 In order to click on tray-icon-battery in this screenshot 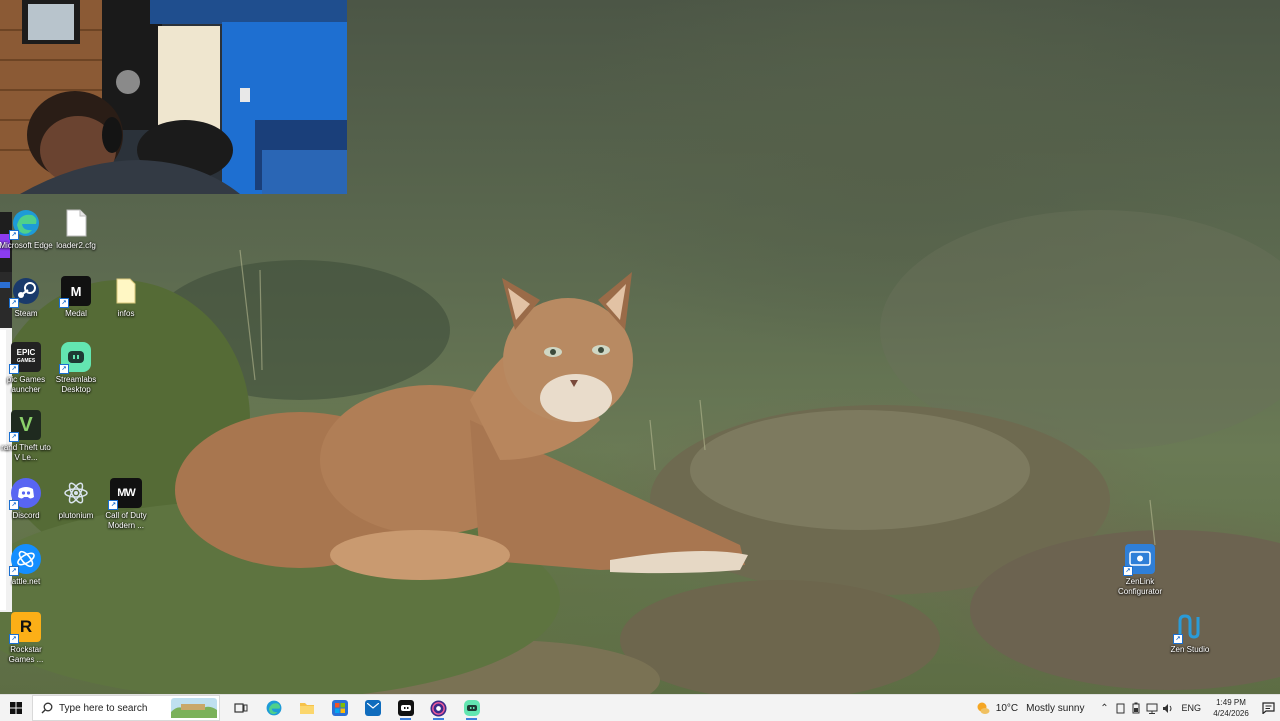, I will do `click(1136, 708)`.